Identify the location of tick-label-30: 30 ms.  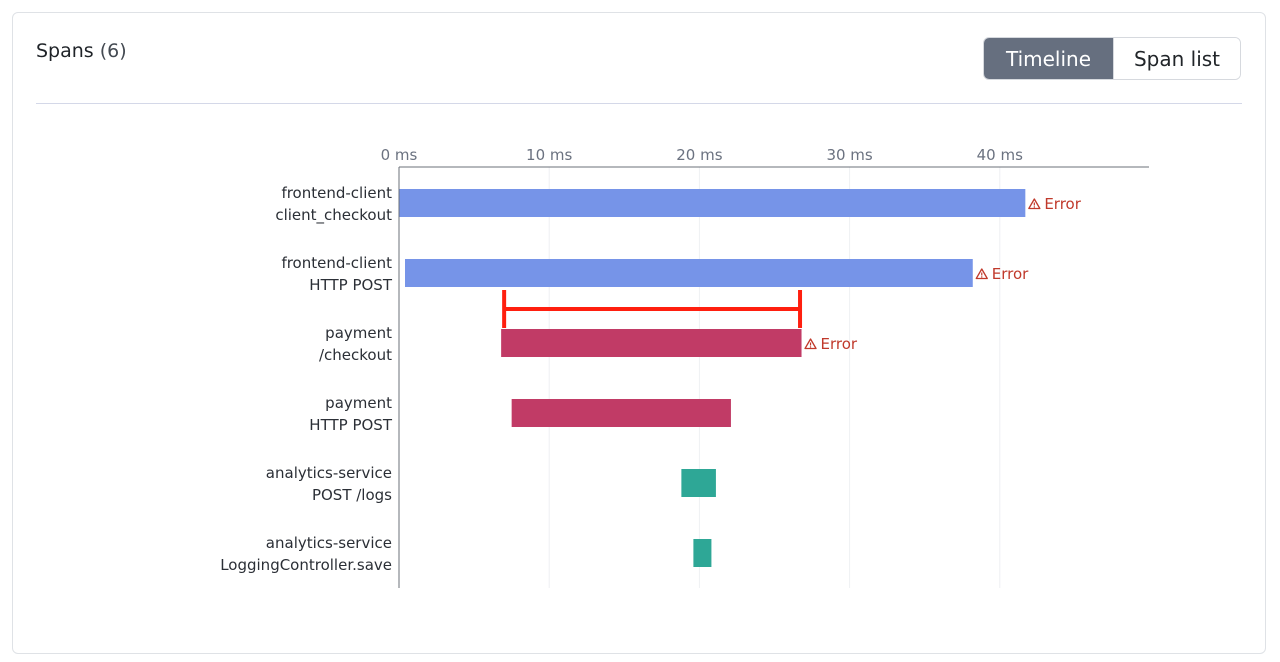
(849, 155).